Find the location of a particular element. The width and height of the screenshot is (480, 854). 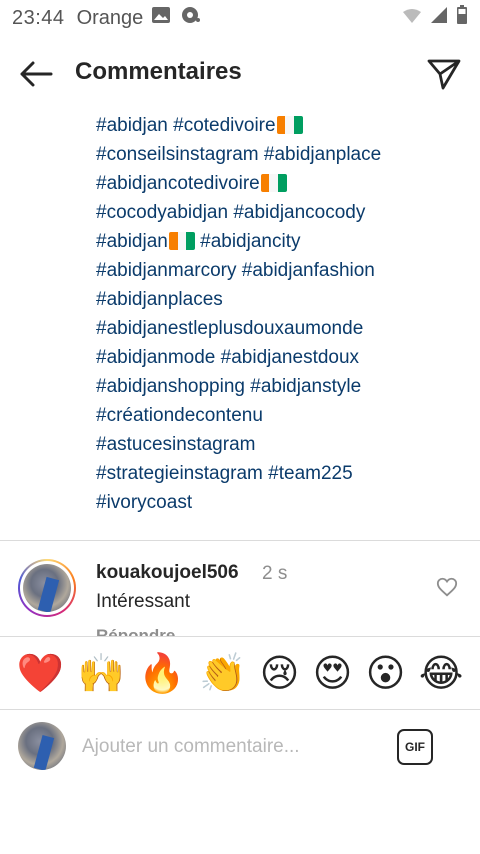

hashtag-link: #strategieinstagram is located at coordinates (179, 473).